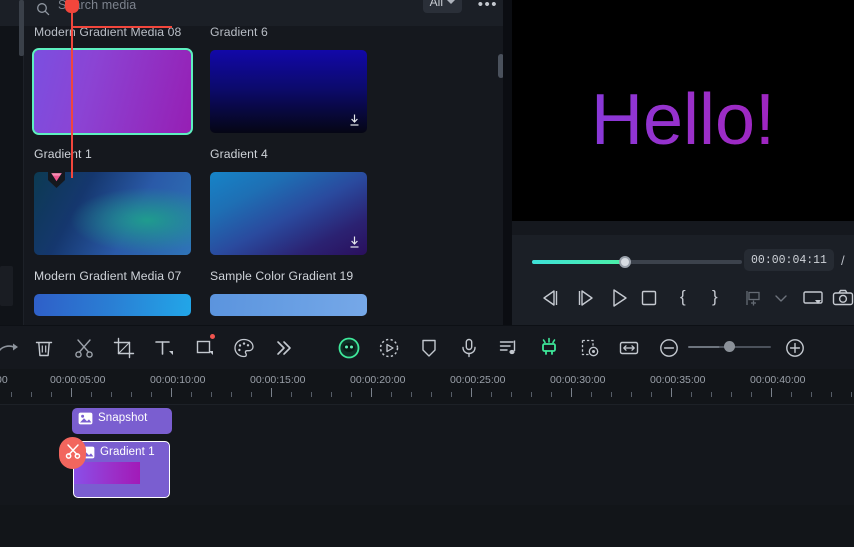 This screenshot has width=854, height=547. Describe the element at coordinates (669, 348) in the screenshot. I see `zoom-out-button` at that location.